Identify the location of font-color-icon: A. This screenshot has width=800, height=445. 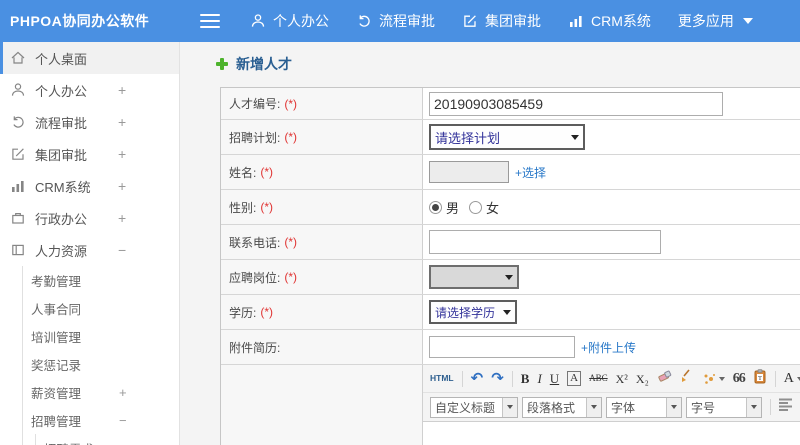
(792, 378).